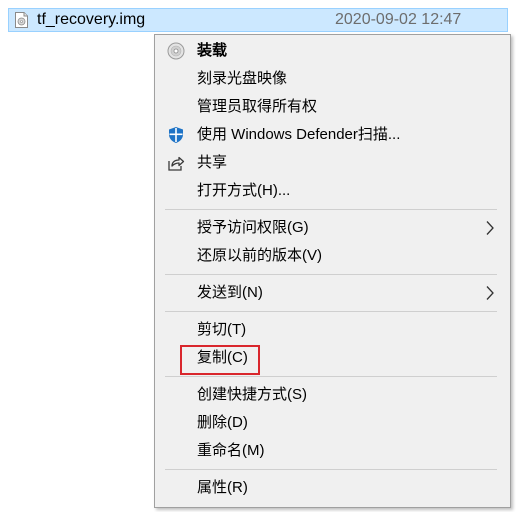 This screenshot has height=512, width=516. I want to click on disc-image-file-icon, so click(21, 20).